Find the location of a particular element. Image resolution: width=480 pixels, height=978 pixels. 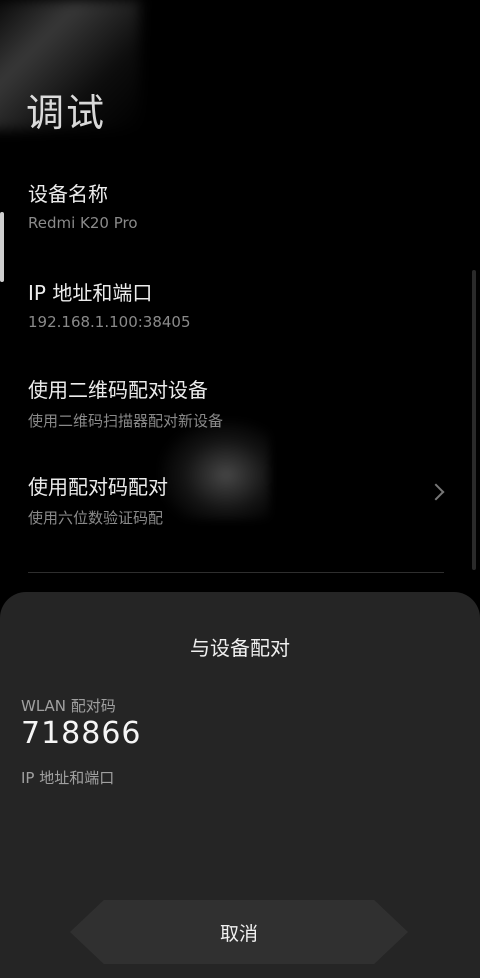

list-item-ip-port: IP 地址和端口 192.168.1.100:38405 is located at coordinates (109, 304).